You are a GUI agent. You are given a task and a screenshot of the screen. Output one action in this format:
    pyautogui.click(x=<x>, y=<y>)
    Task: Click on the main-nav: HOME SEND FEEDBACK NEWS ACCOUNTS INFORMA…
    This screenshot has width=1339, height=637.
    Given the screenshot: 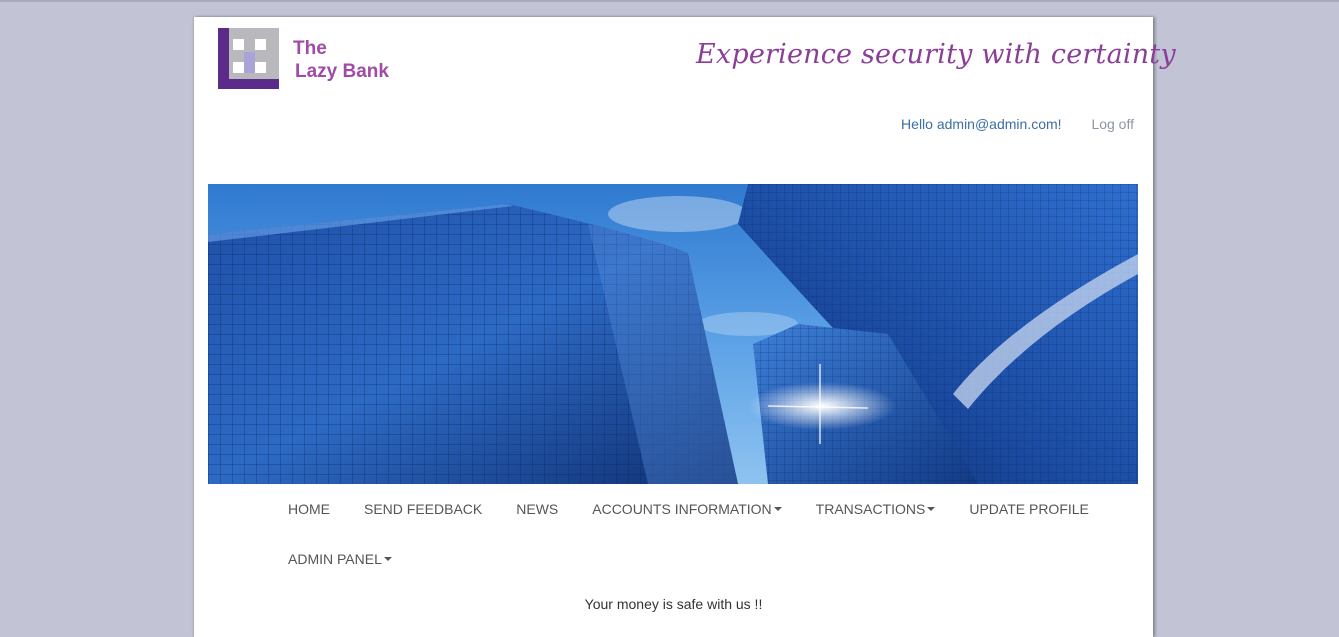 What is the action you would take?
    pyautogui.click(x=703, y=547)
    